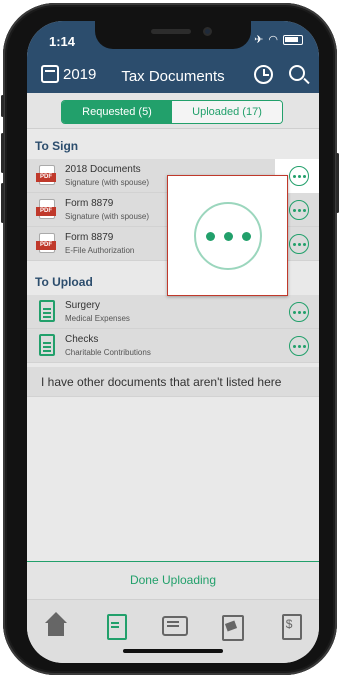  I want to click on messages-icon, so click(173, 626).